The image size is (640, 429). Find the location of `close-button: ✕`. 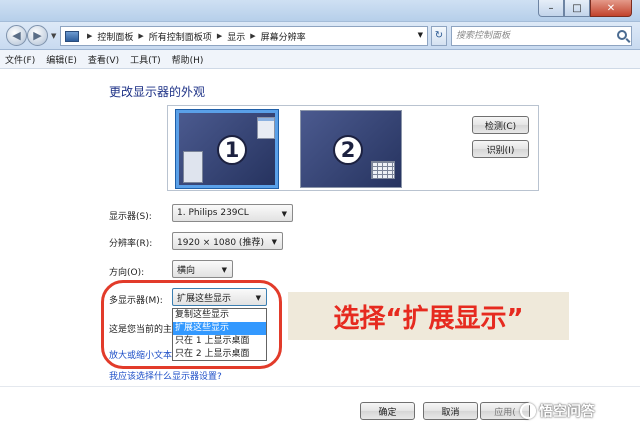

close-button: ✕ is located at coordinates (611, 8).